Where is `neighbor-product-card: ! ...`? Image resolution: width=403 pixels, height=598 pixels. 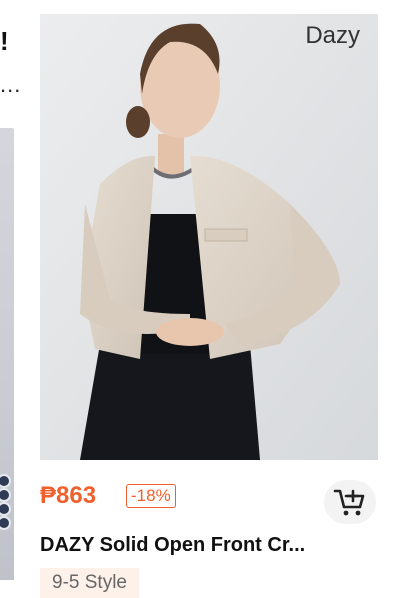
neighbor-product-card: ! ... is located at coordinates (10, 297).